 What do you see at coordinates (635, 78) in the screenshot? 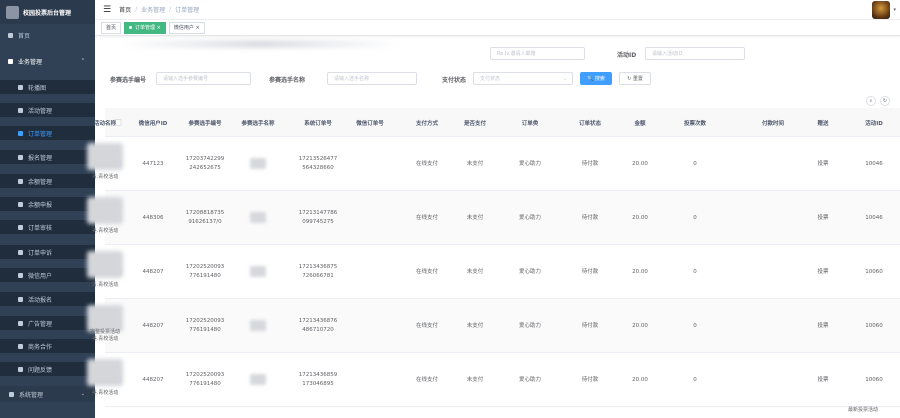
I see `reset-button: ↻ 重置` at bounding box center [635, 78].